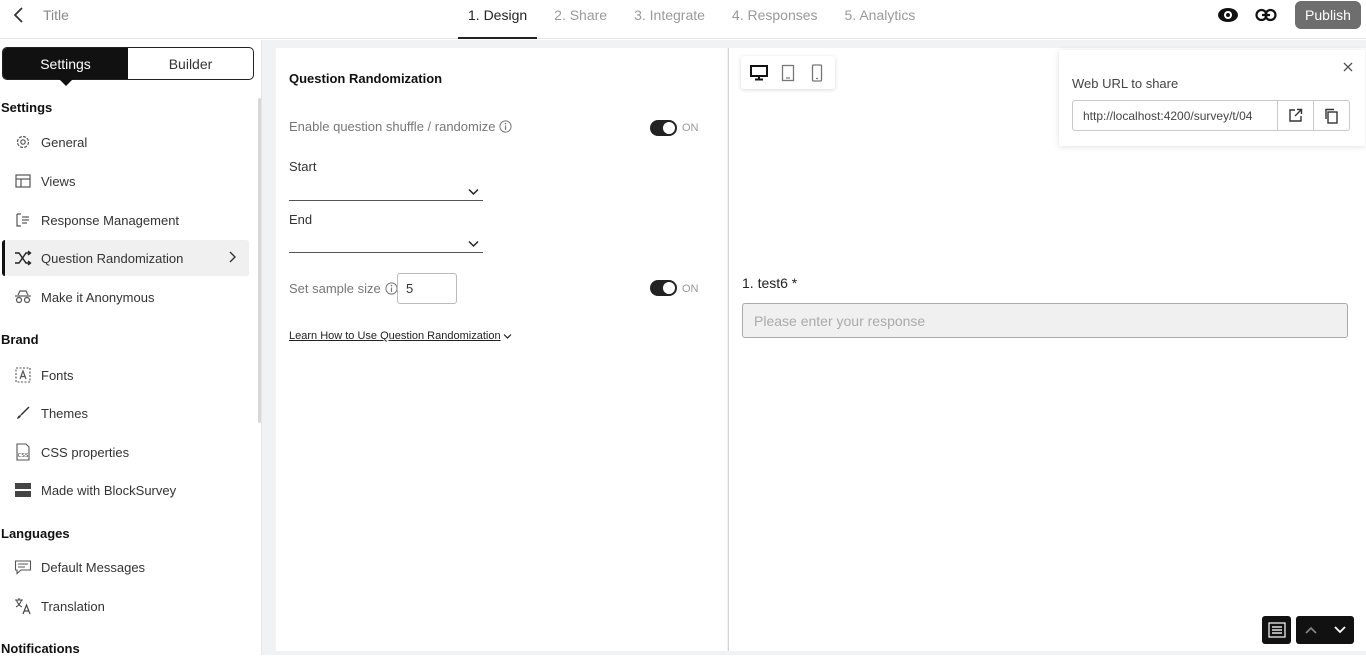 The width and height of the screenshot is (1366, 656). Describe the element at coordinates (23, 452) in the screenshot. I see `css-file-icon: CSS` at that location.